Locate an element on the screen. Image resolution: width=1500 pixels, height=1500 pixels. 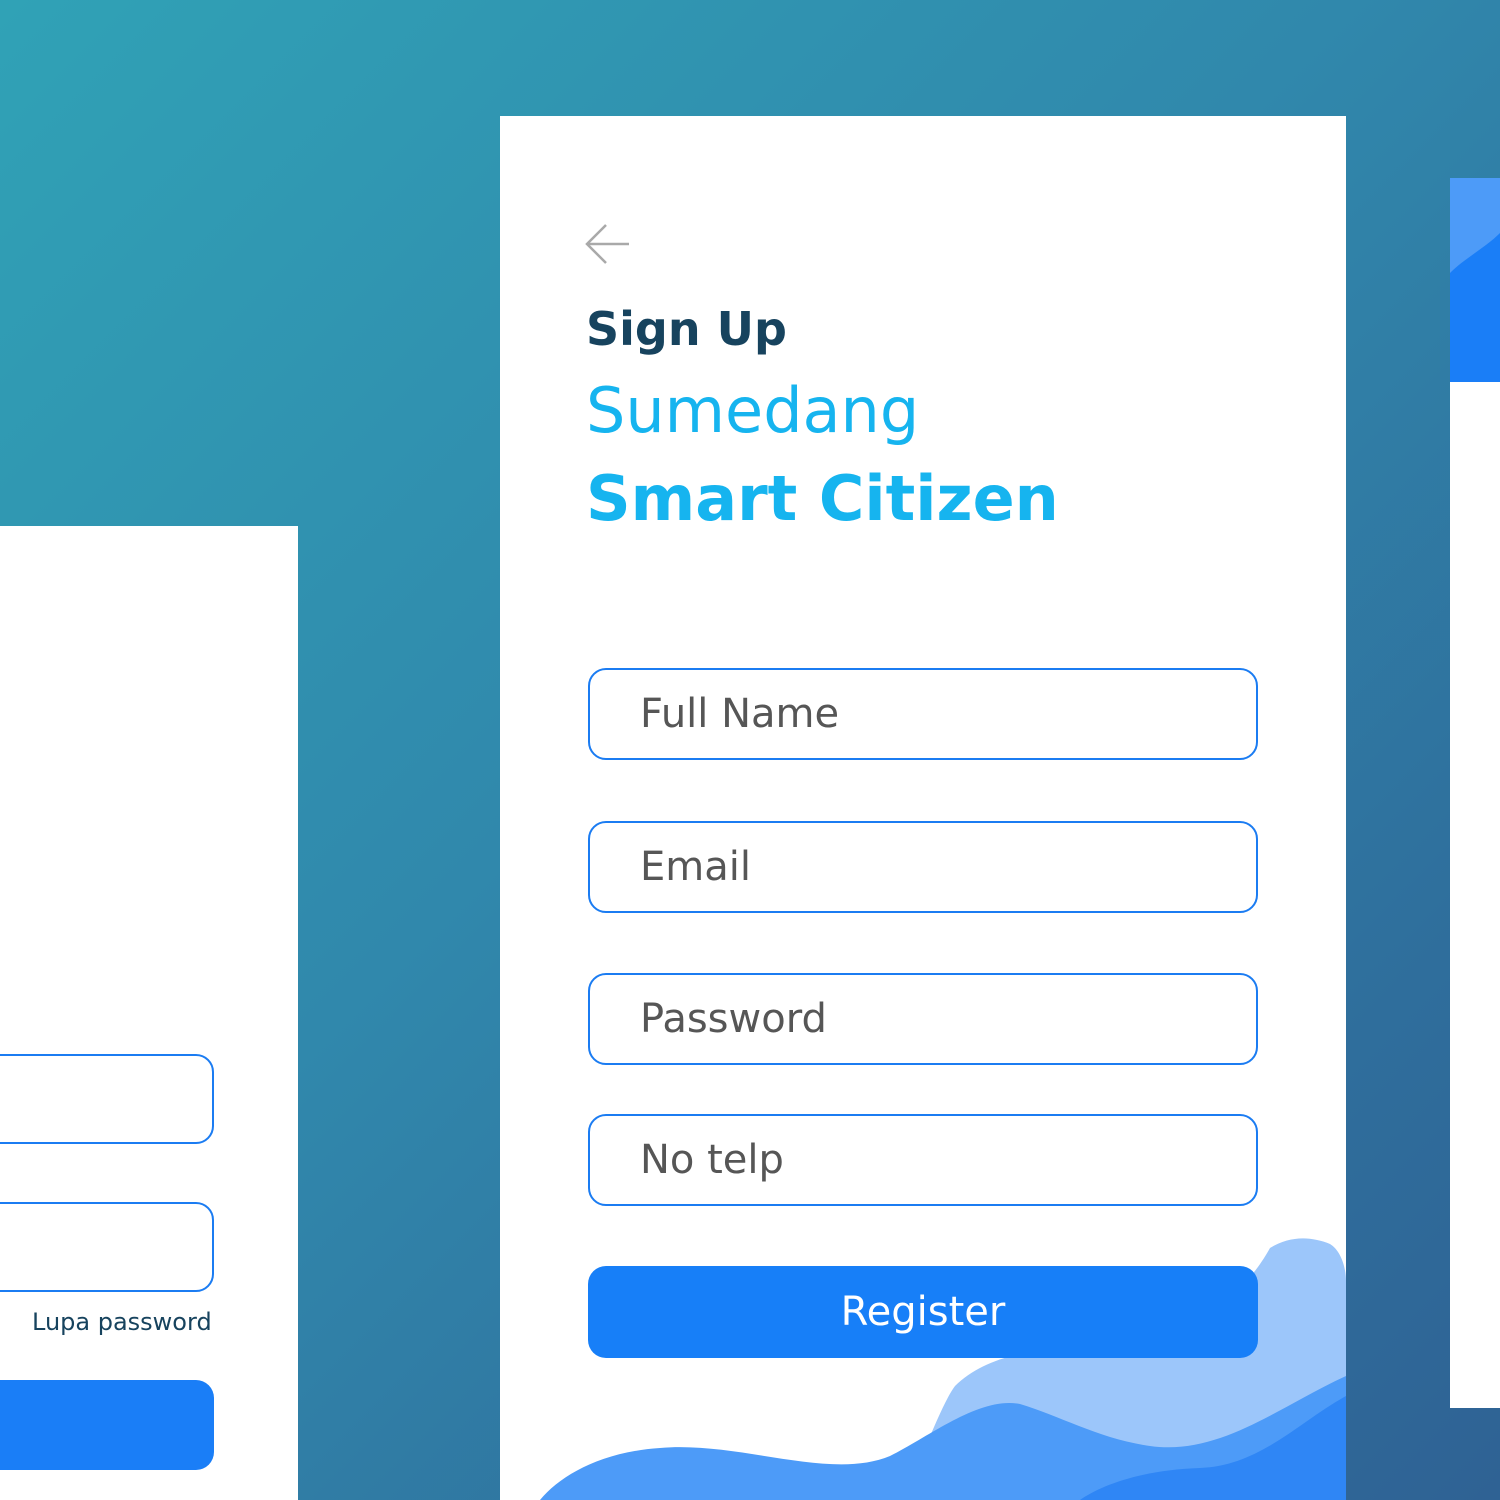
brand-name-line2: Smart Citizen is located at coordinates (822, 498).